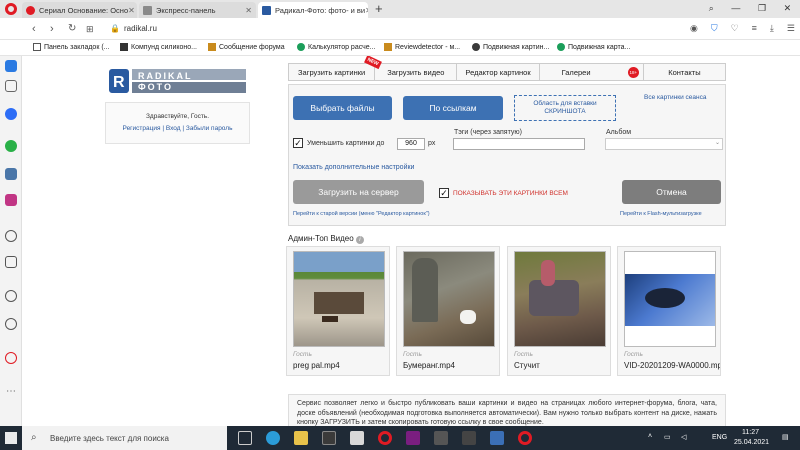 This screenshot has height=450, width=800. I want to click on more-icon: ⋯, so click(11, 392).